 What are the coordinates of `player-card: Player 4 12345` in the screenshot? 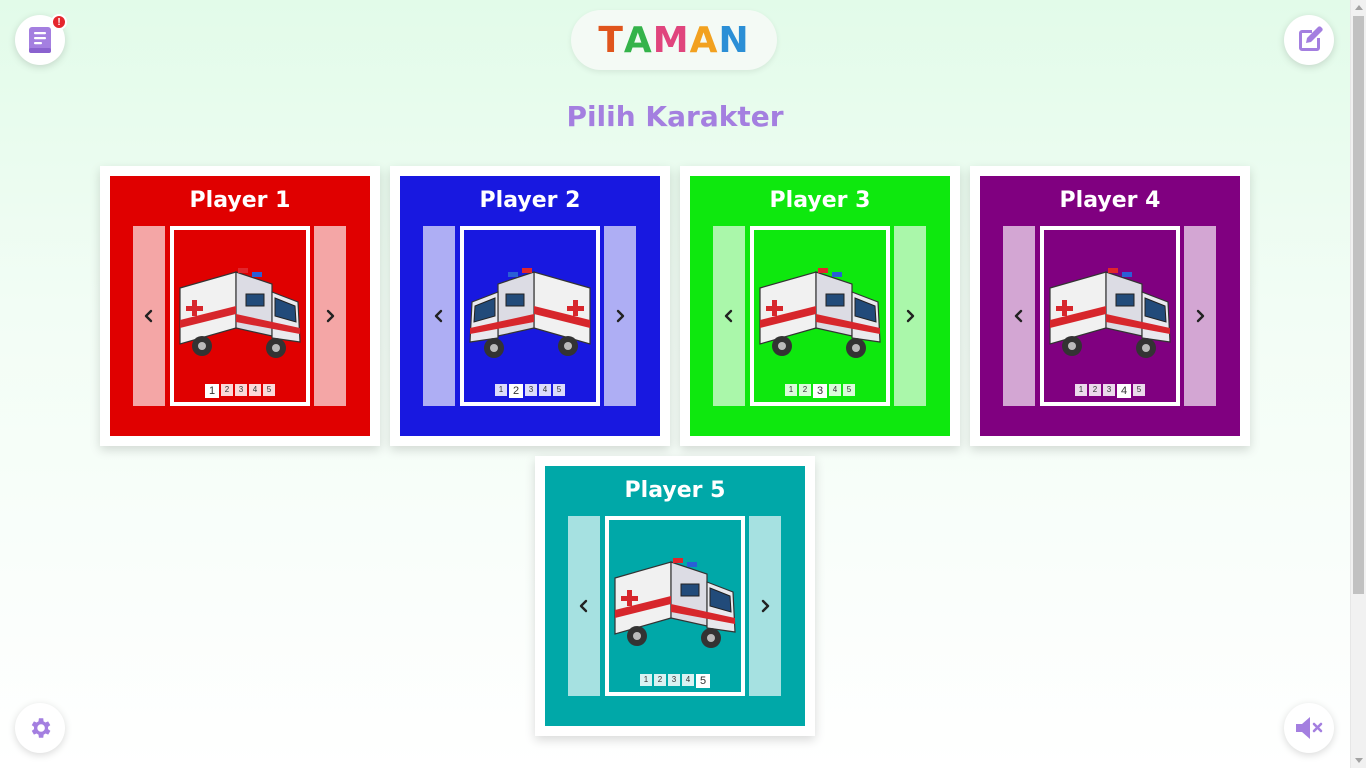 It's located at (1110, 306).